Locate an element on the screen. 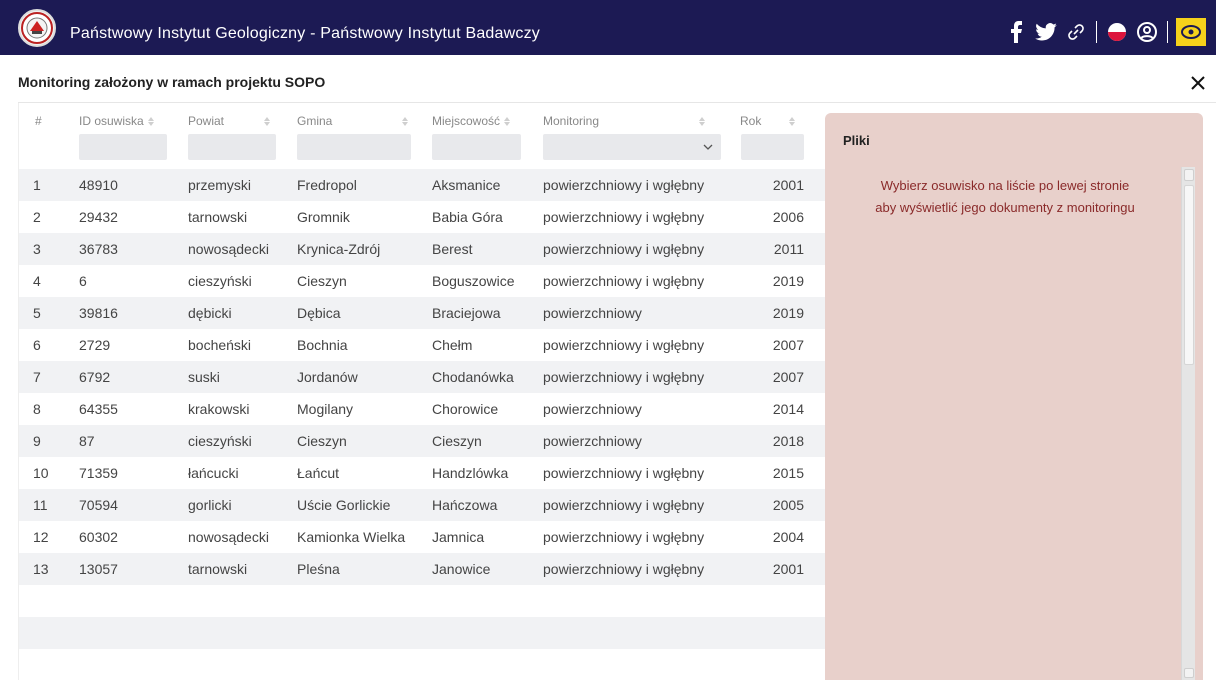 The width and height of the screenshot is (1216, 681). cell-miejscowosc: Aksmanice is located at coordinates (466, 185).